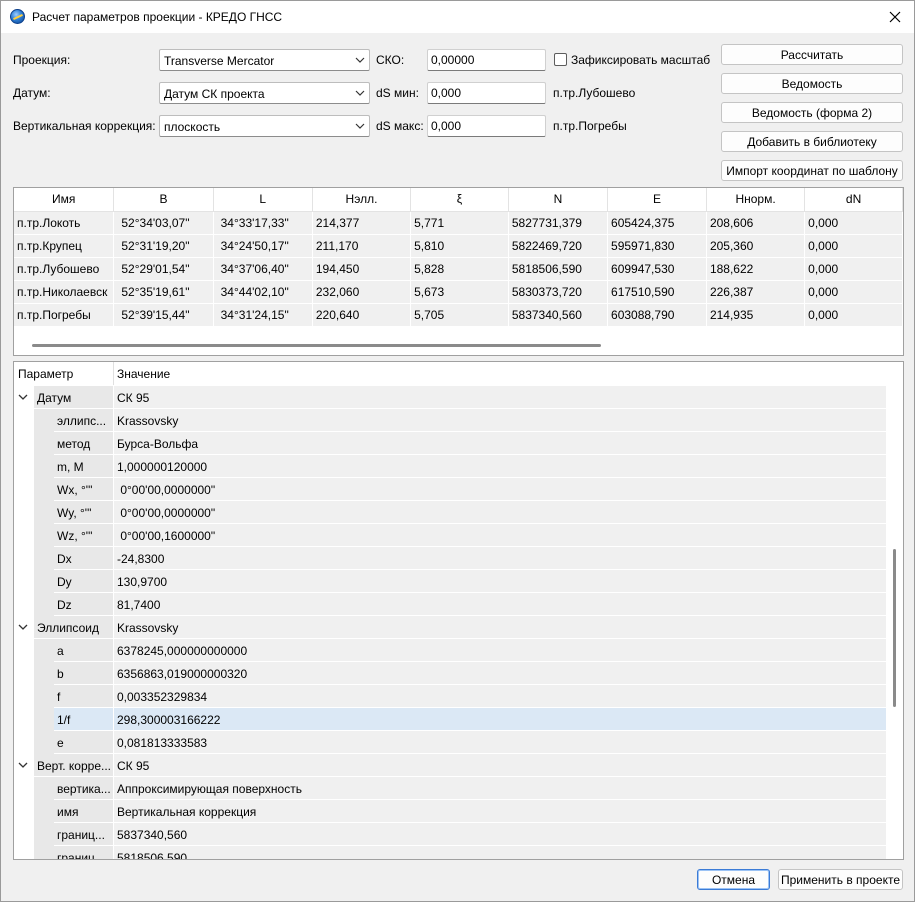 The image size is (915, 902). I want to click on table-cell: п.тр.Крупец, so click(64, 246).